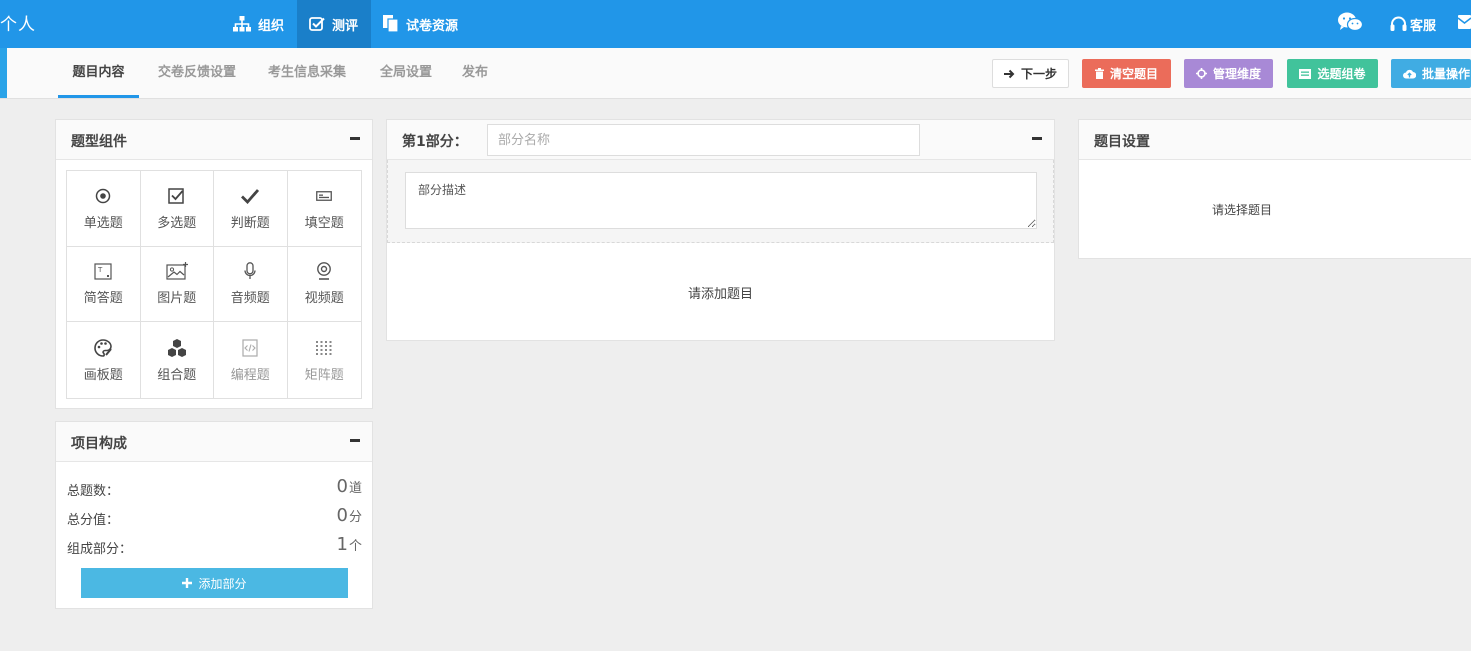  What do you see at coordinates (1099, 73) in the screenshot?
I see `trash-icon` at bounding box center [1099, 73].